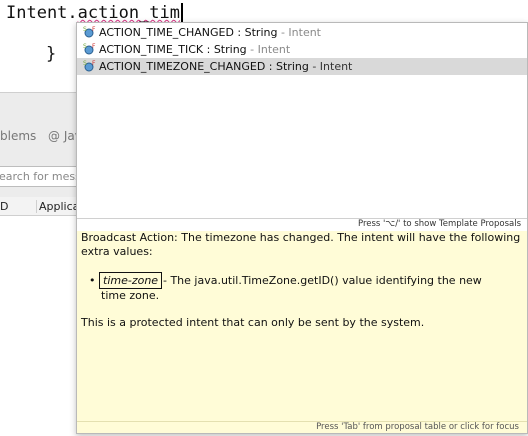 The image size is (528, 436). I want to click on template-proposals-hint: Press '⌥/' to show Template Proposals, so click(439, 224).